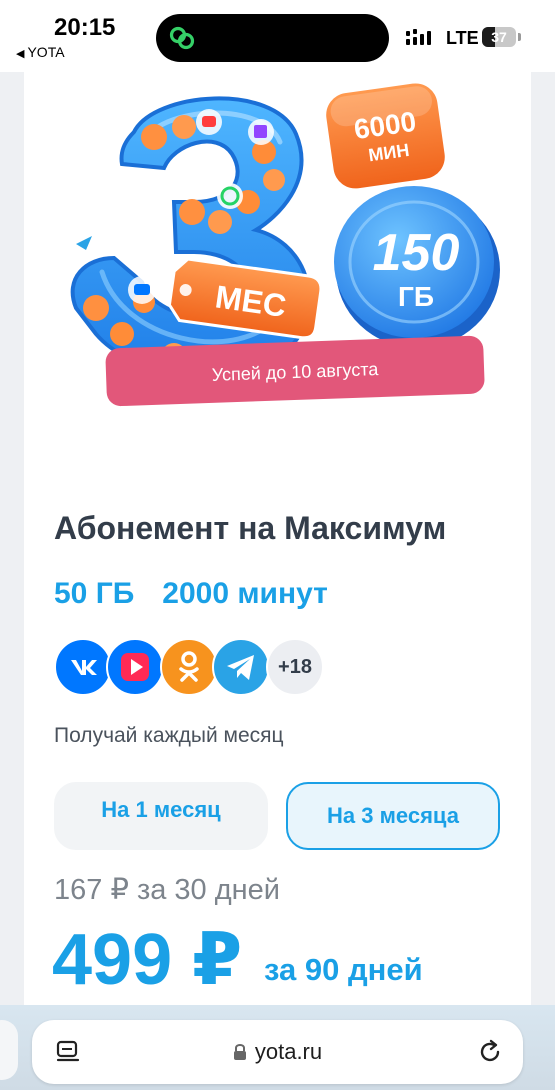 This screenshot has height=1090, width=555. I want to click on battery-cap, so click(519, 37).